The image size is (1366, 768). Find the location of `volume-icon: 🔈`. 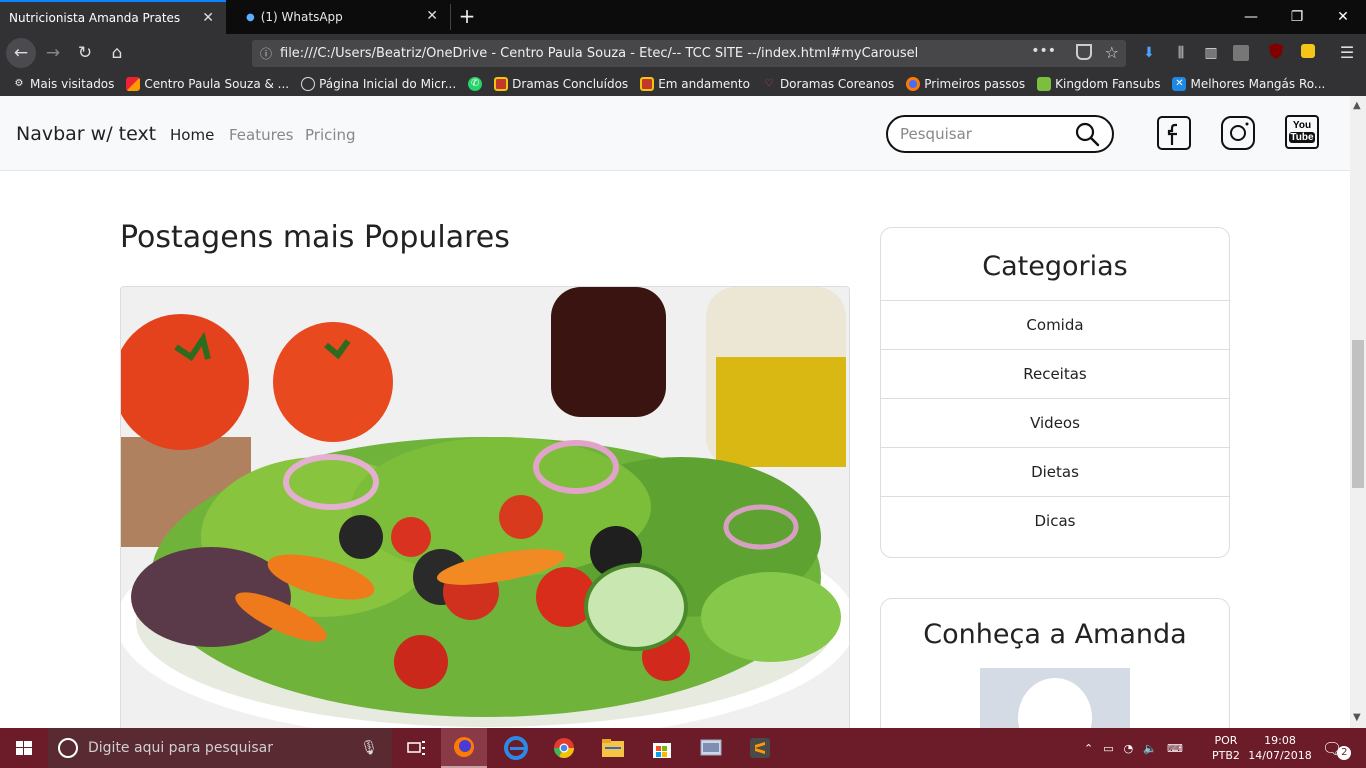

volume-icon: 🔈 is located at coordinates (1150, 748).